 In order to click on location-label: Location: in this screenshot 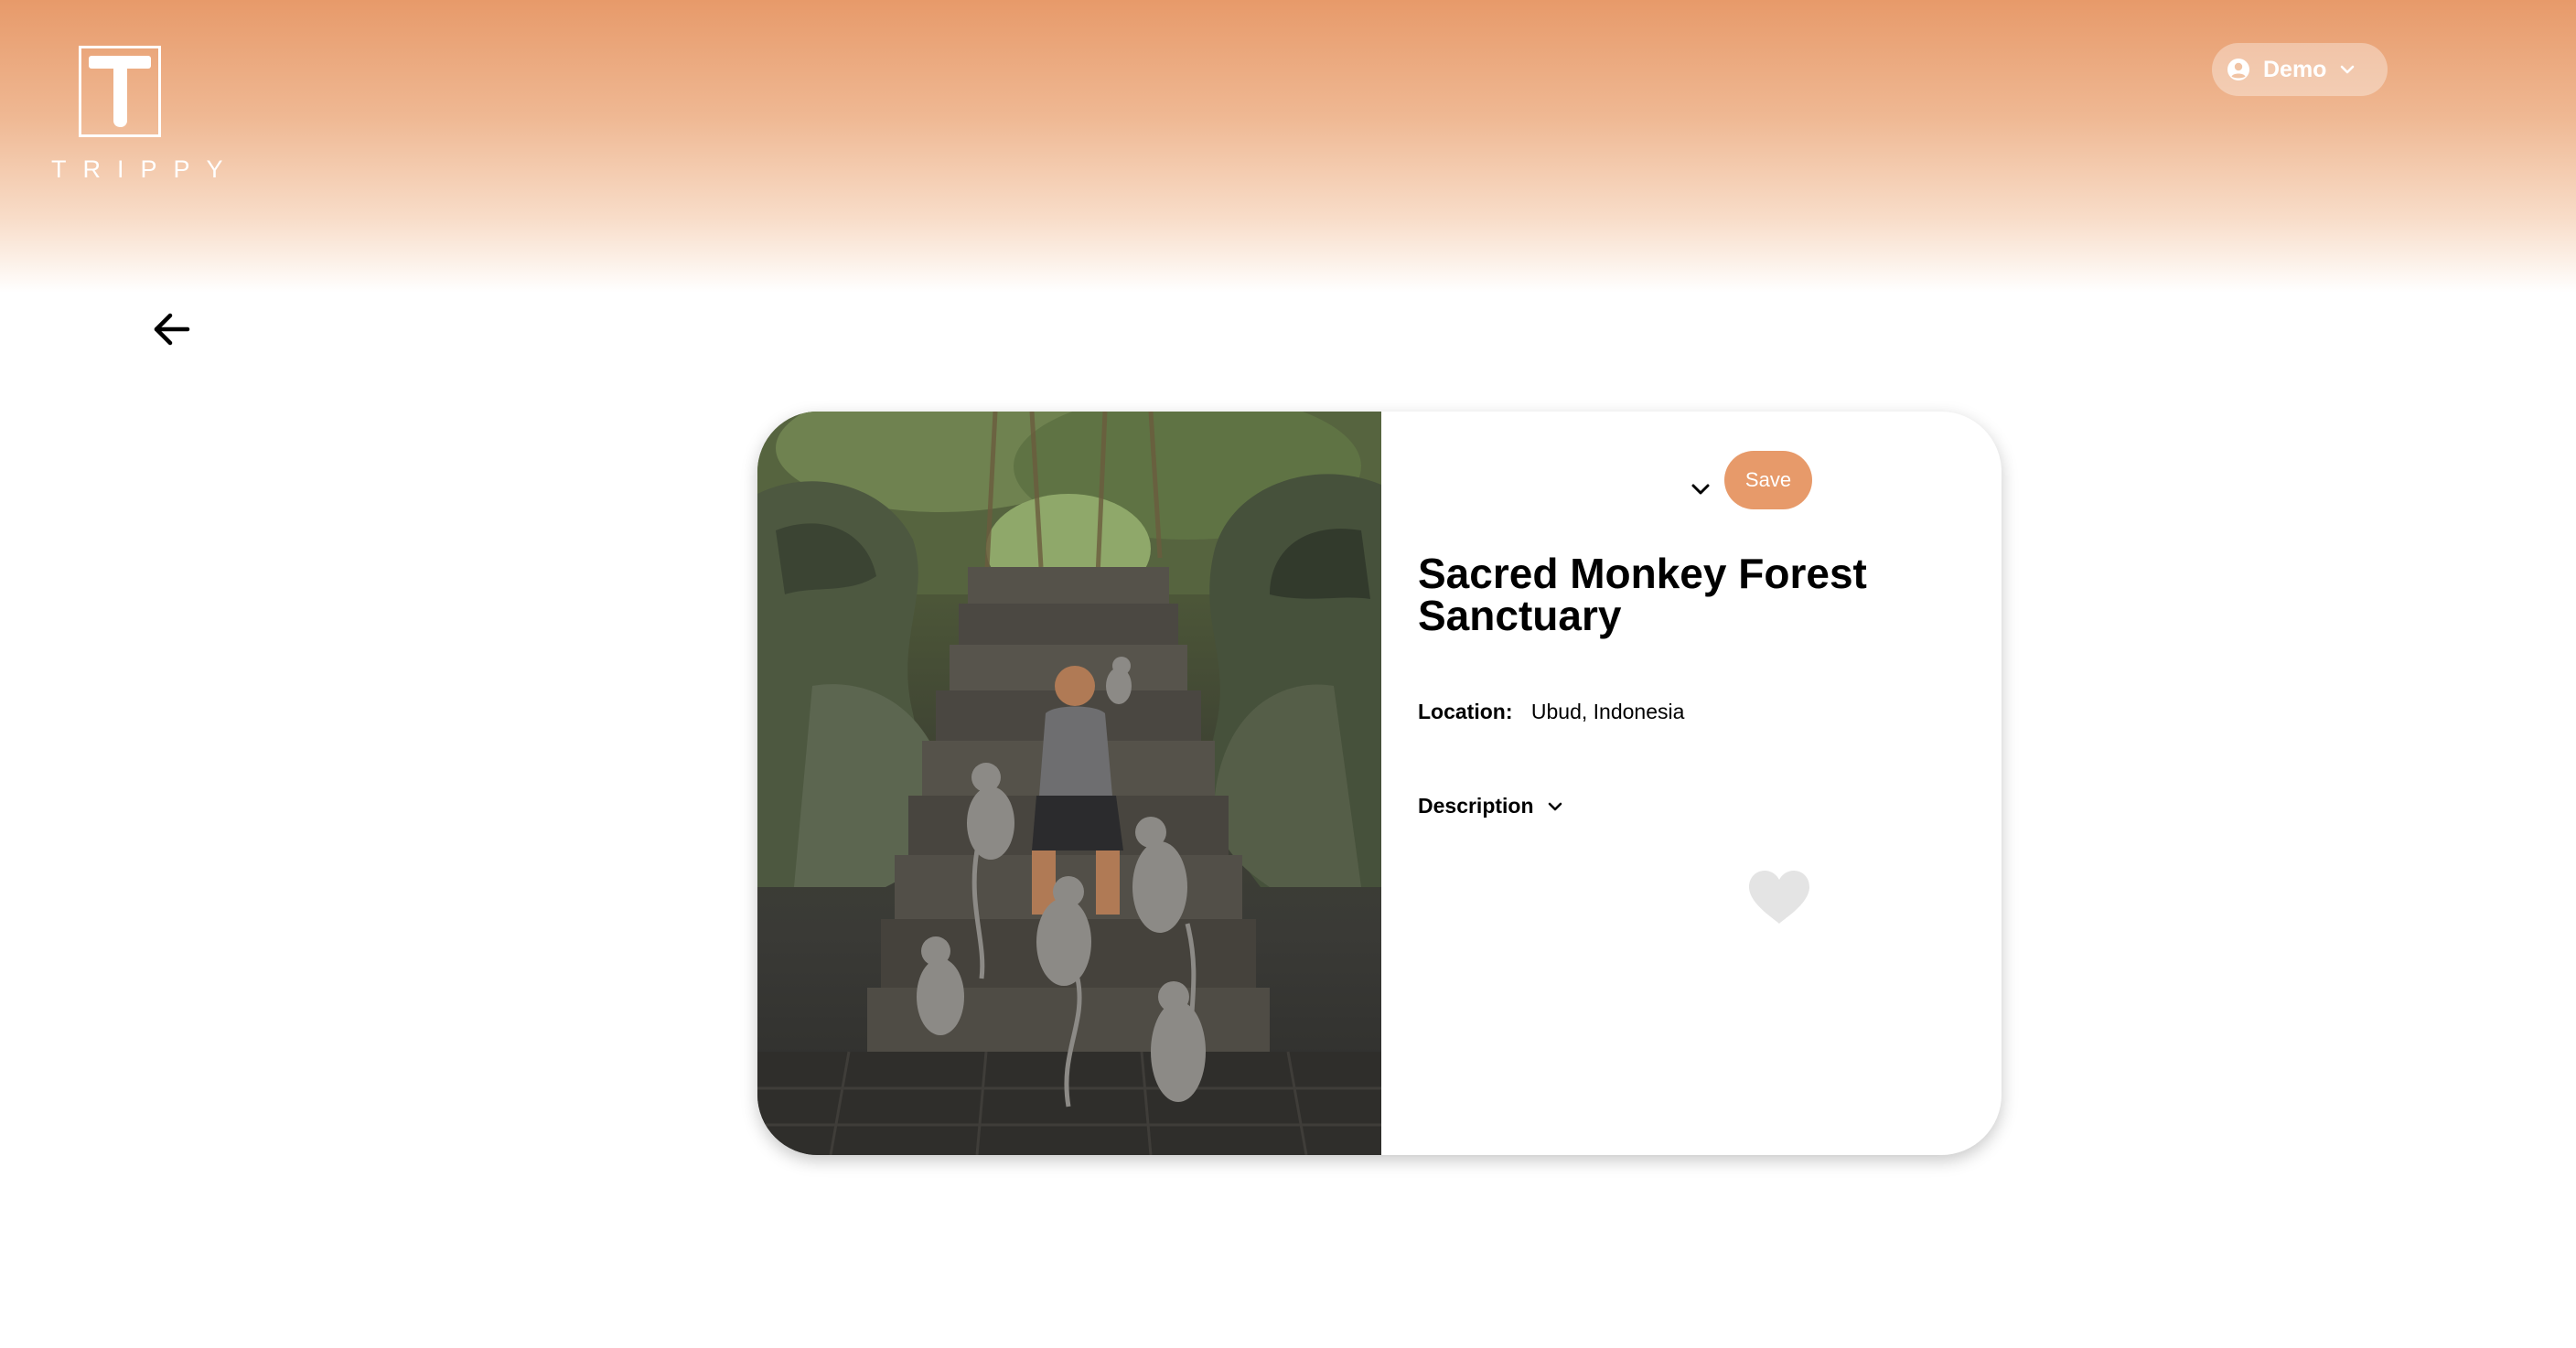, I will do `click(1465, 711)`.